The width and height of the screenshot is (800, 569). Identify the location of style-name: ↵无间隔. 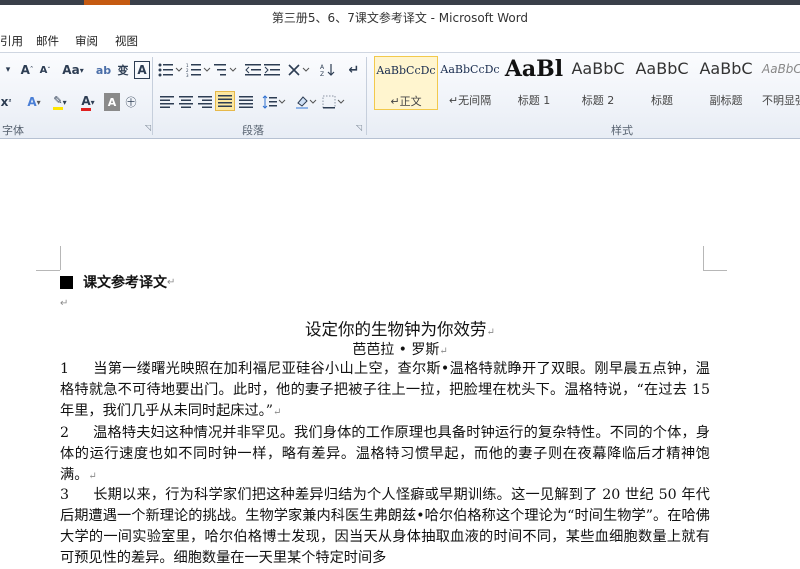
(470, 100).